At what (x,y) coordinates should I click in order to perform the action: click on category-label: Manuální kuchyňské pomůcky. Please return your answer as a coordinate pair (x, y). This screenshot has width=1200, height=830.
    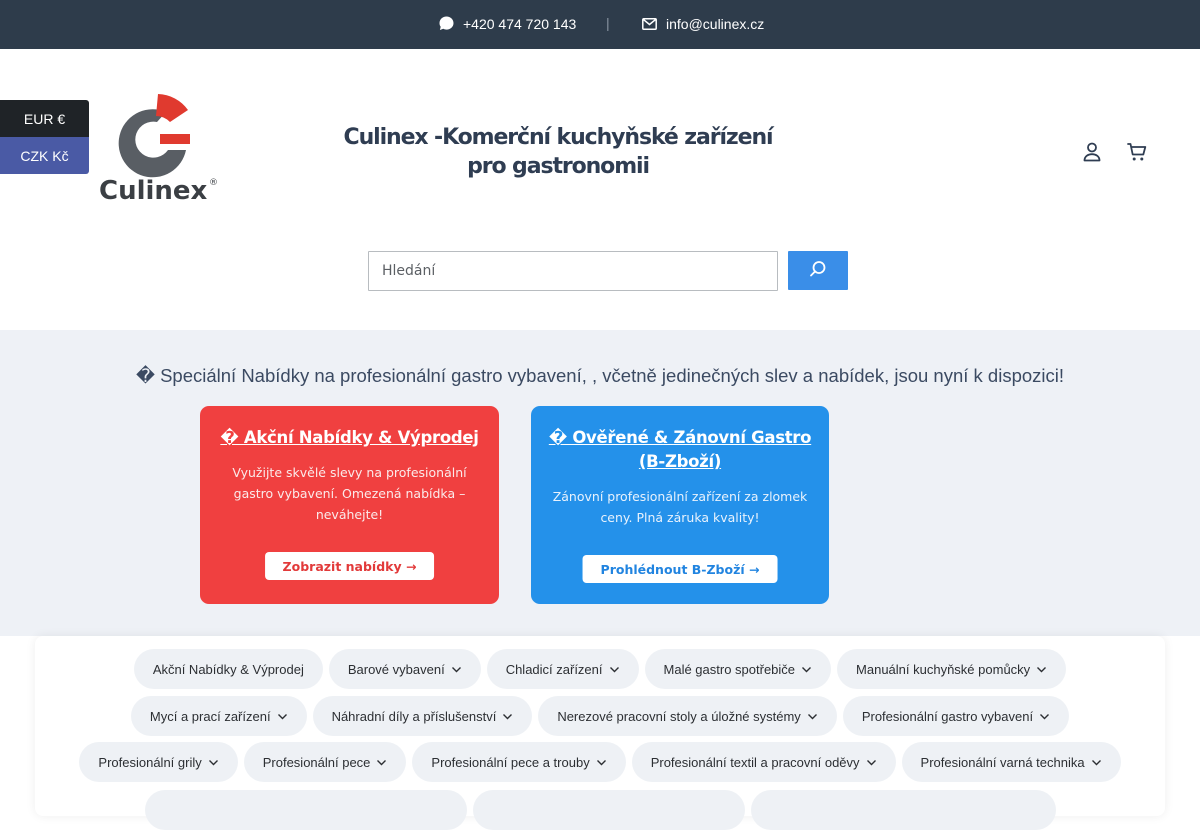
    Looking at the image, I should click on (943, 669).